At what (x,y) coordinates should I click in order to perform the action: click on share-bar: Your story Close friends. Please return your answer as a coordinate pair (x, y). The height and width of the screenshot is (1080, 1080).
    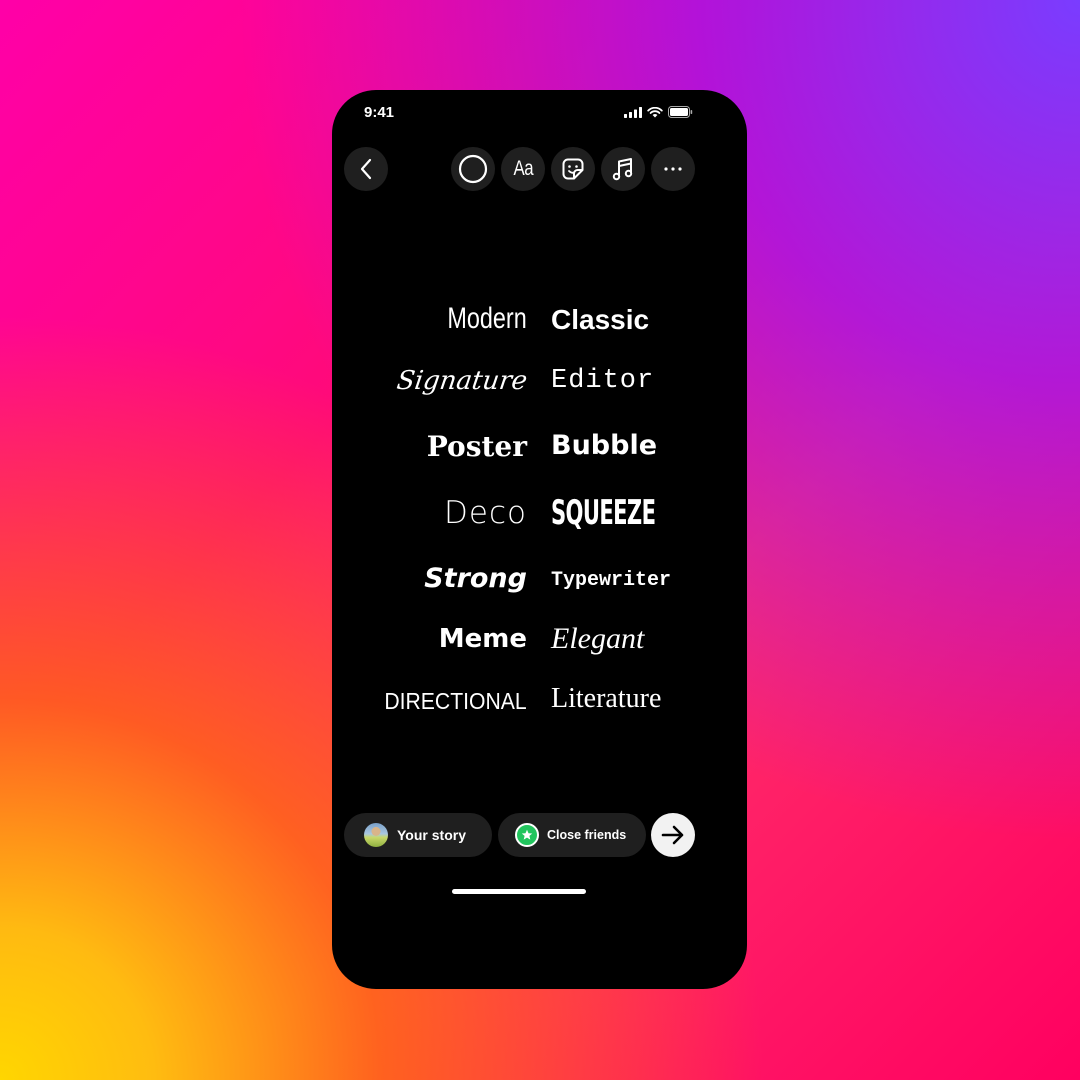
    Looking at the image, I should click on (539, 835).